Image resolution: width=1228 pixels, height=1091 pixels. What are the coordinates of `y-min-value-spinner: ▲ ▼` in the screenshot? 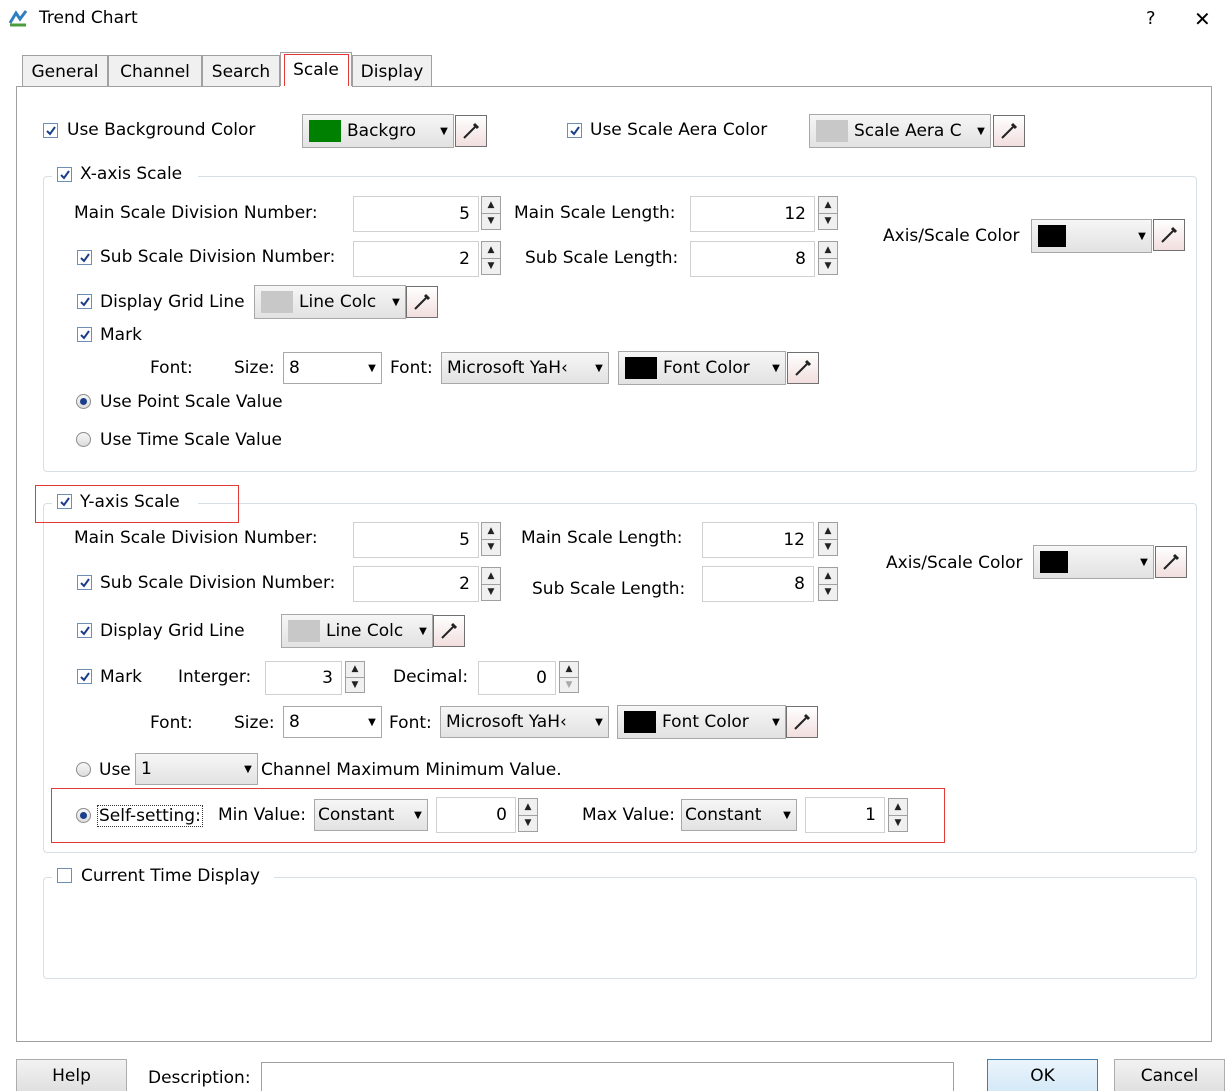 It's located at (528, 815).